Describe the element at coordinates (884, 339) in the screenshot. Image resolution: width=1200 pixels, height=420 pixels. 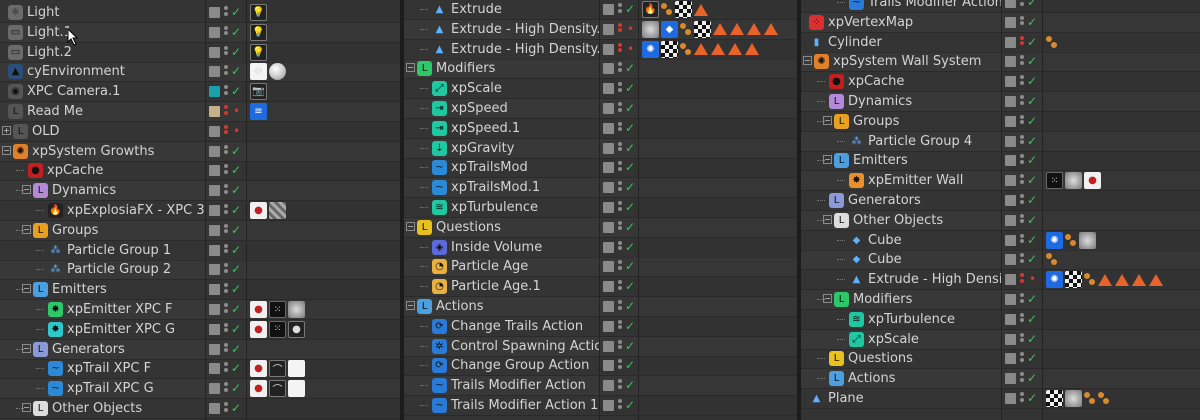
I see `object-name-cell: ⤢ xpScale` at that location.